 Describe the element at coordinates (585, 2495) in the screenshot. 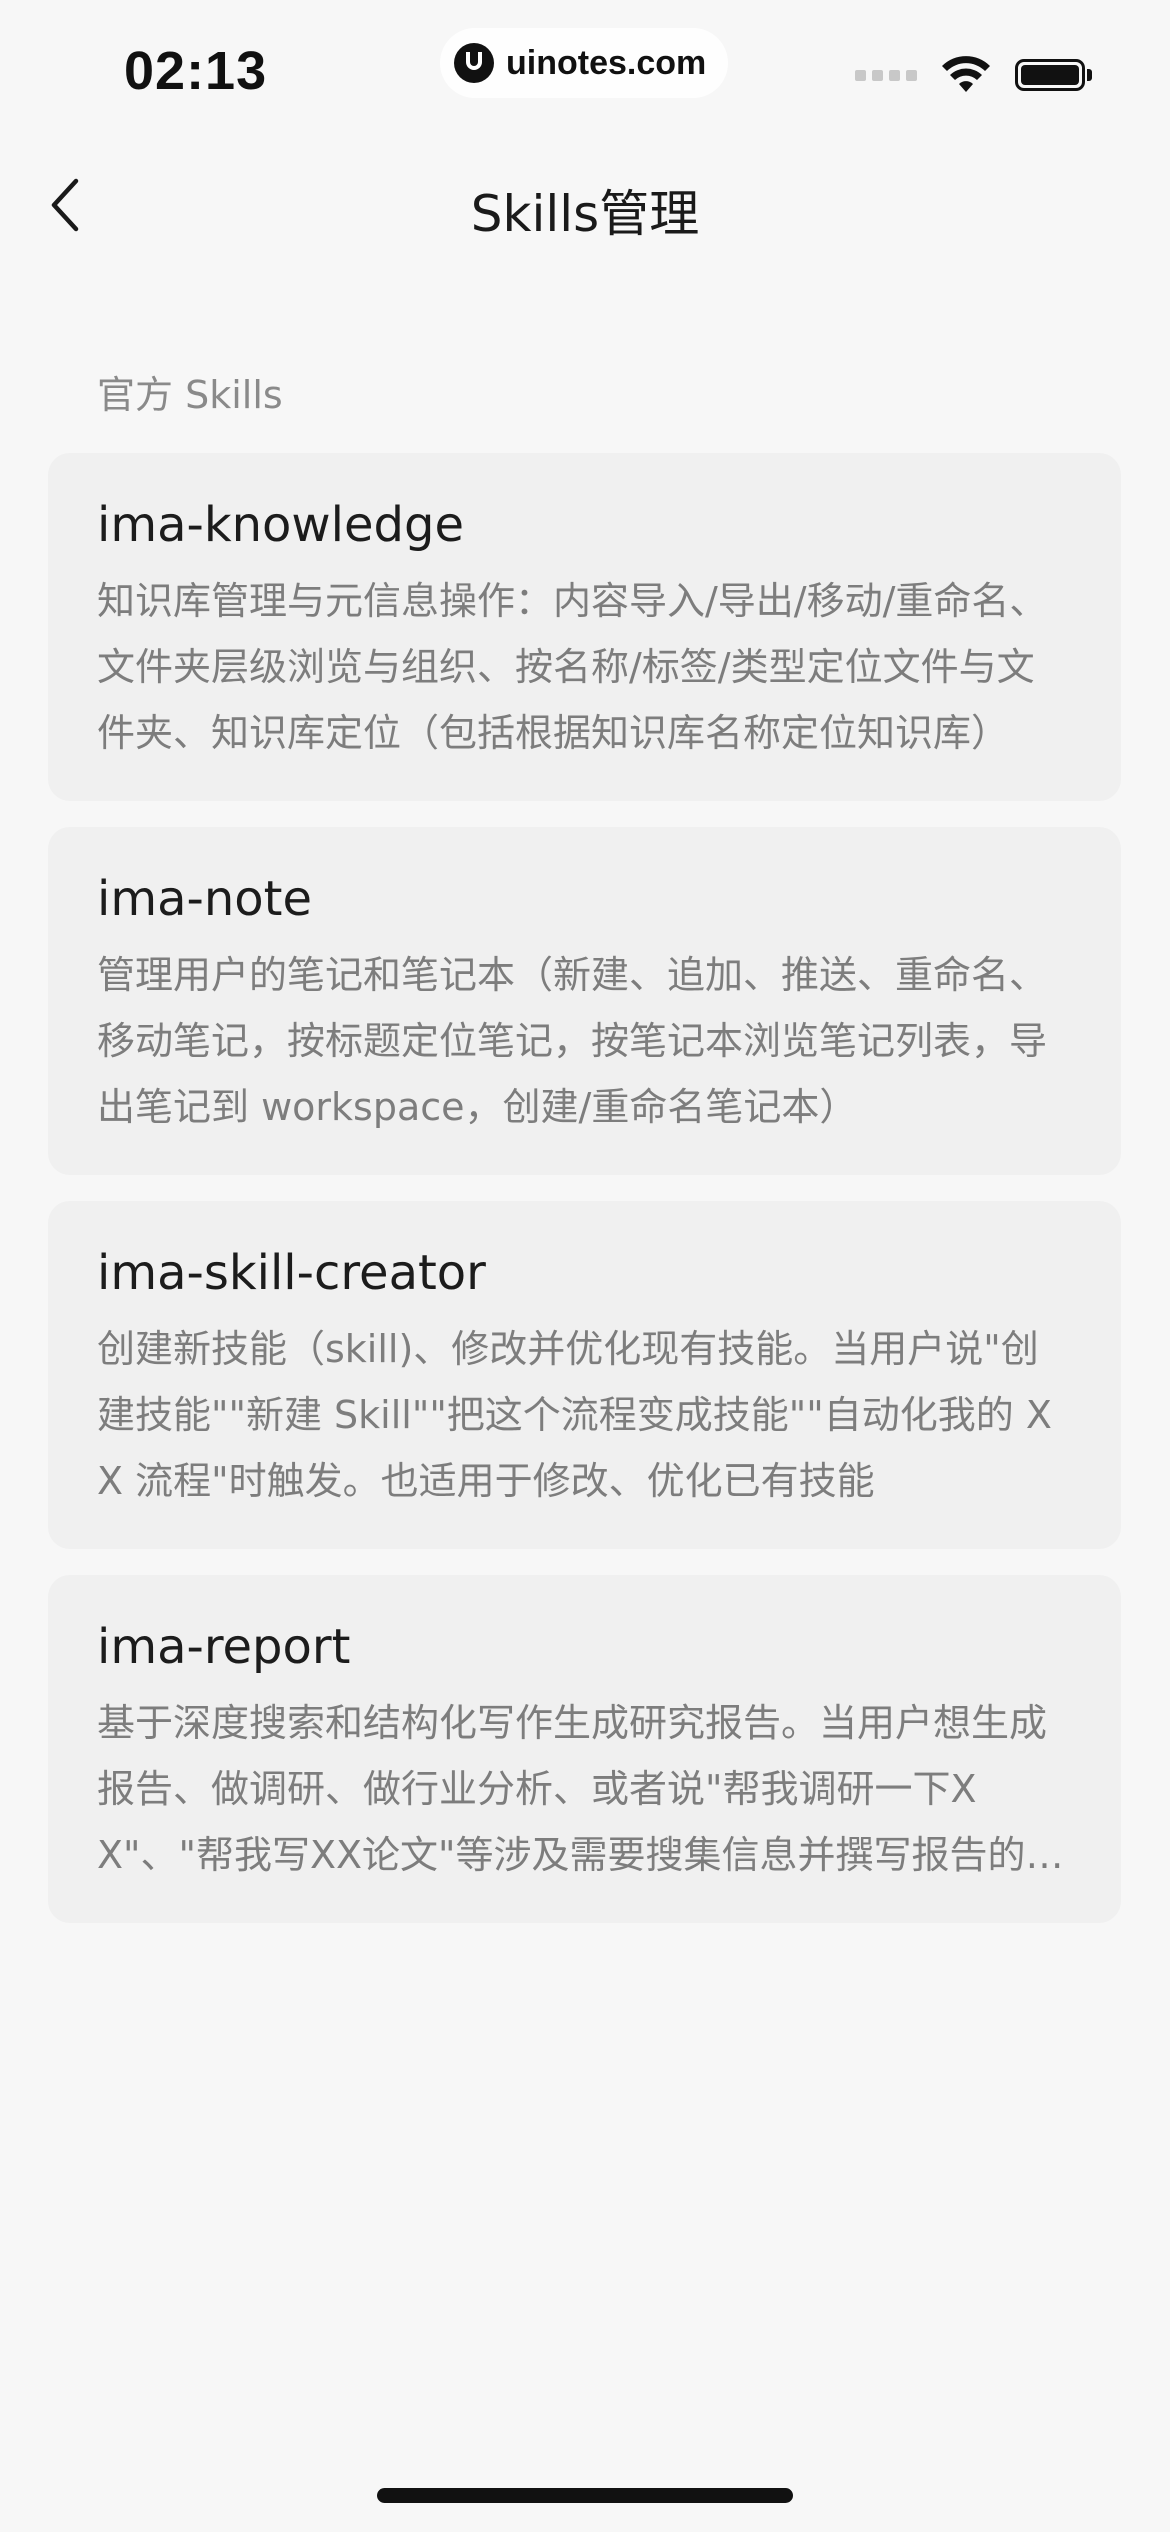

I see `home-indicator` at that location.